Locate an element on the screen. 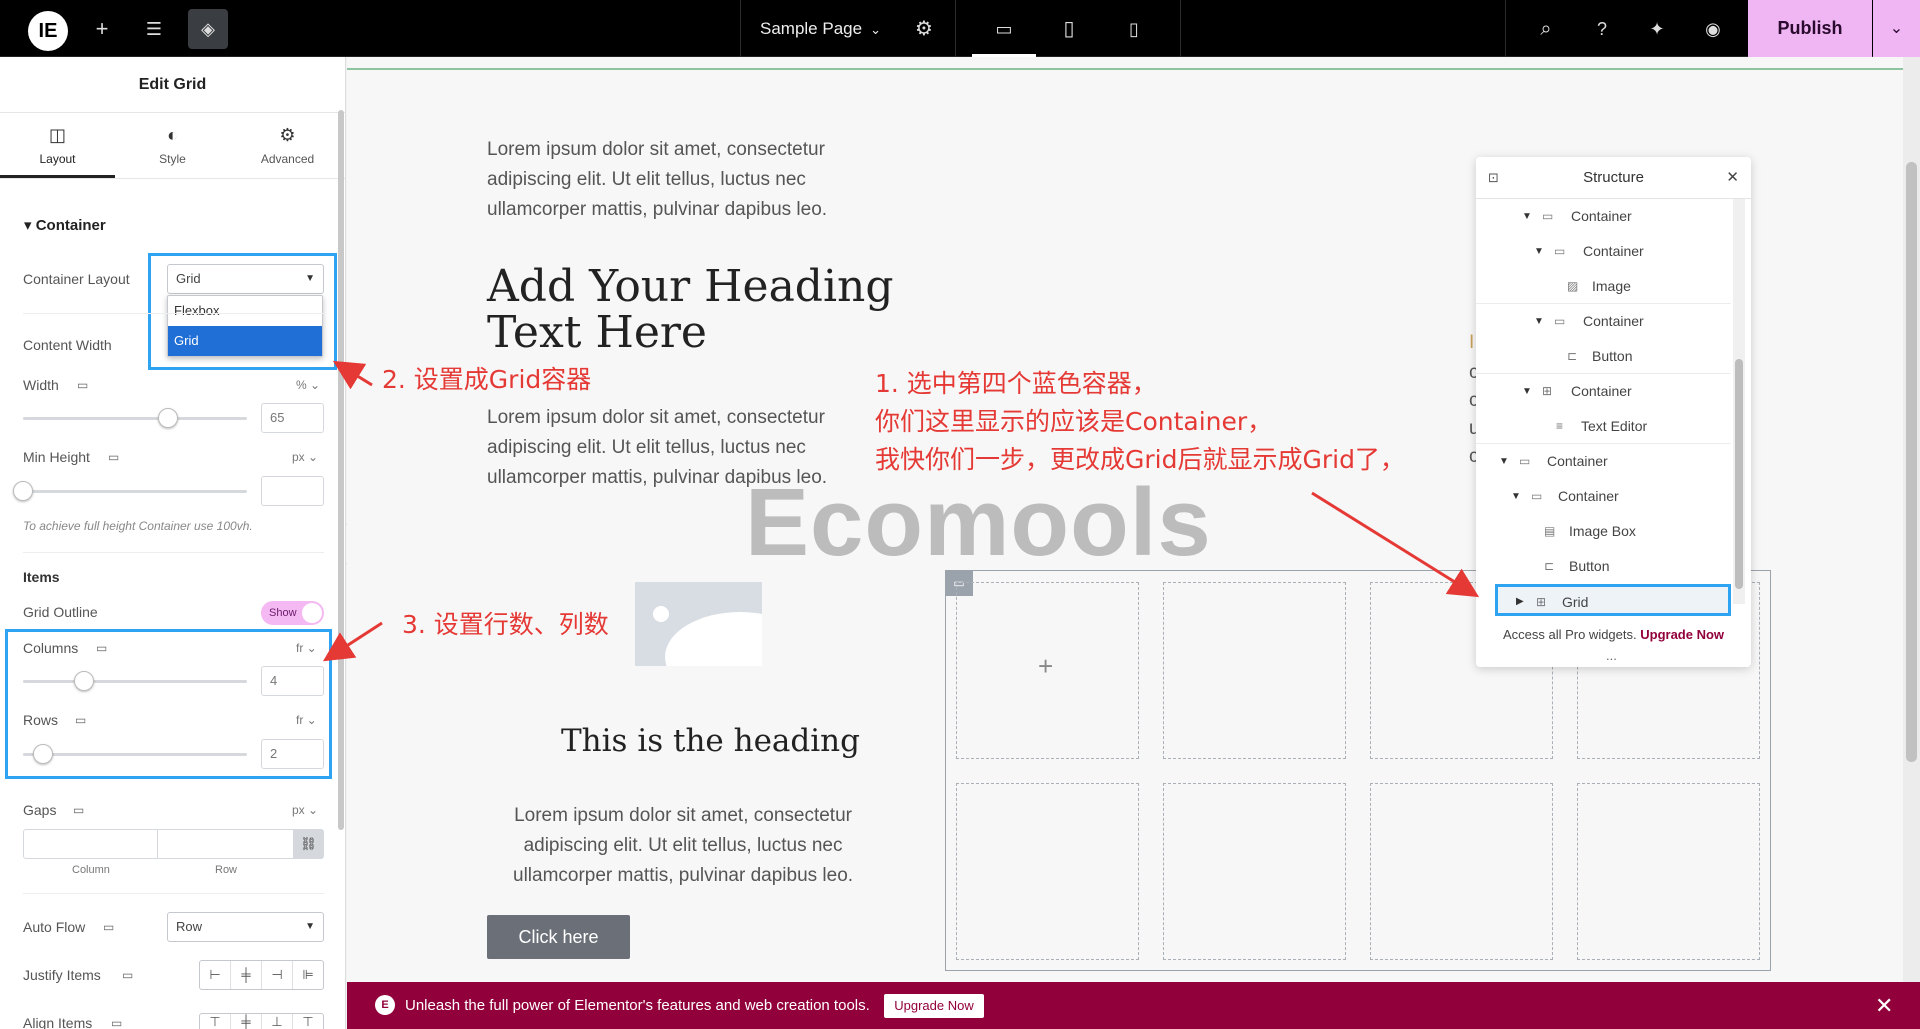  structure-item-grid: ▶ ⊞ Grid is located at coordinates (1613, 600).